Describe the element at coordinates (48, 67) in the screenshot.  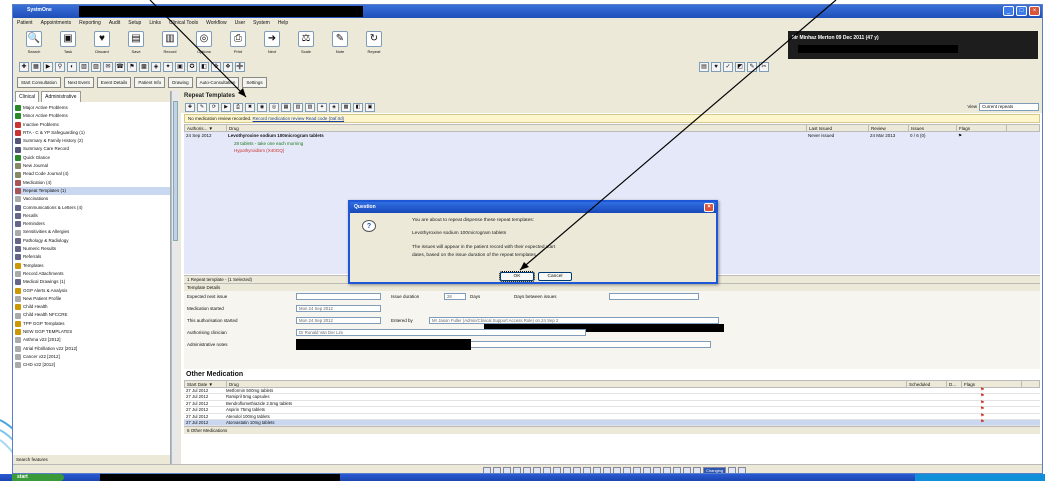
I see `tool-icon: ▶` at that location.